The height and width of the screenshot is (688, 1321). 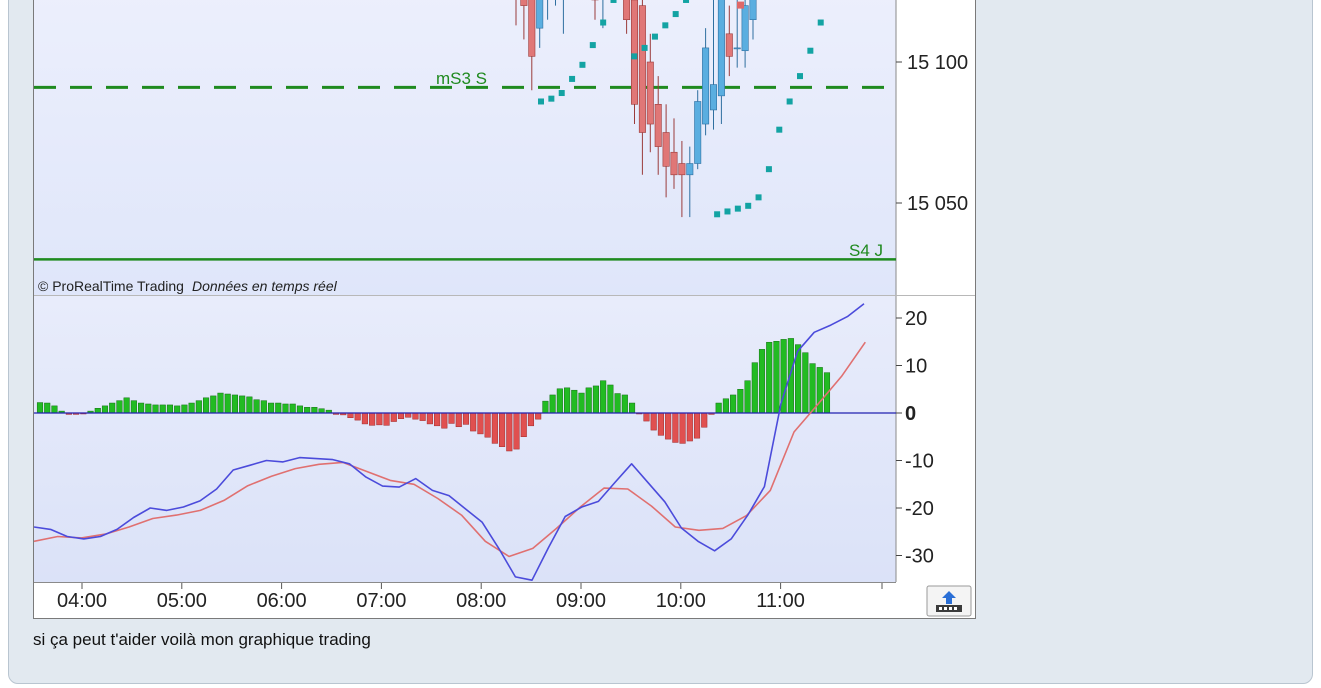 What do you see at coordinates (919, 557) in the screenshot?
I see `macd-tick-label: -30` at bounding box center [919, 557].